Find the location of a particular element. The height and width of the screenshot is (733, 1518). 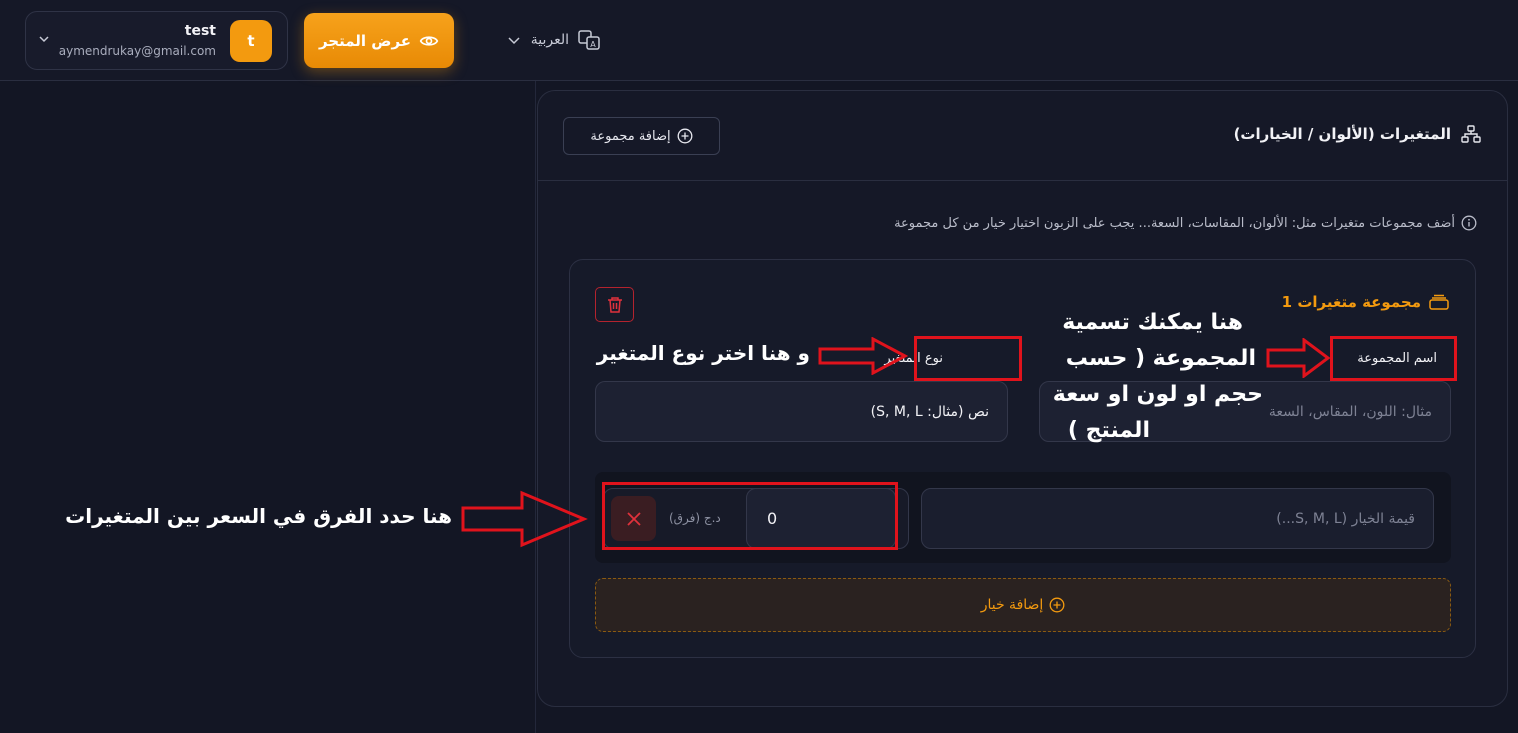

info-icon is located at coordinates (1469, 223).